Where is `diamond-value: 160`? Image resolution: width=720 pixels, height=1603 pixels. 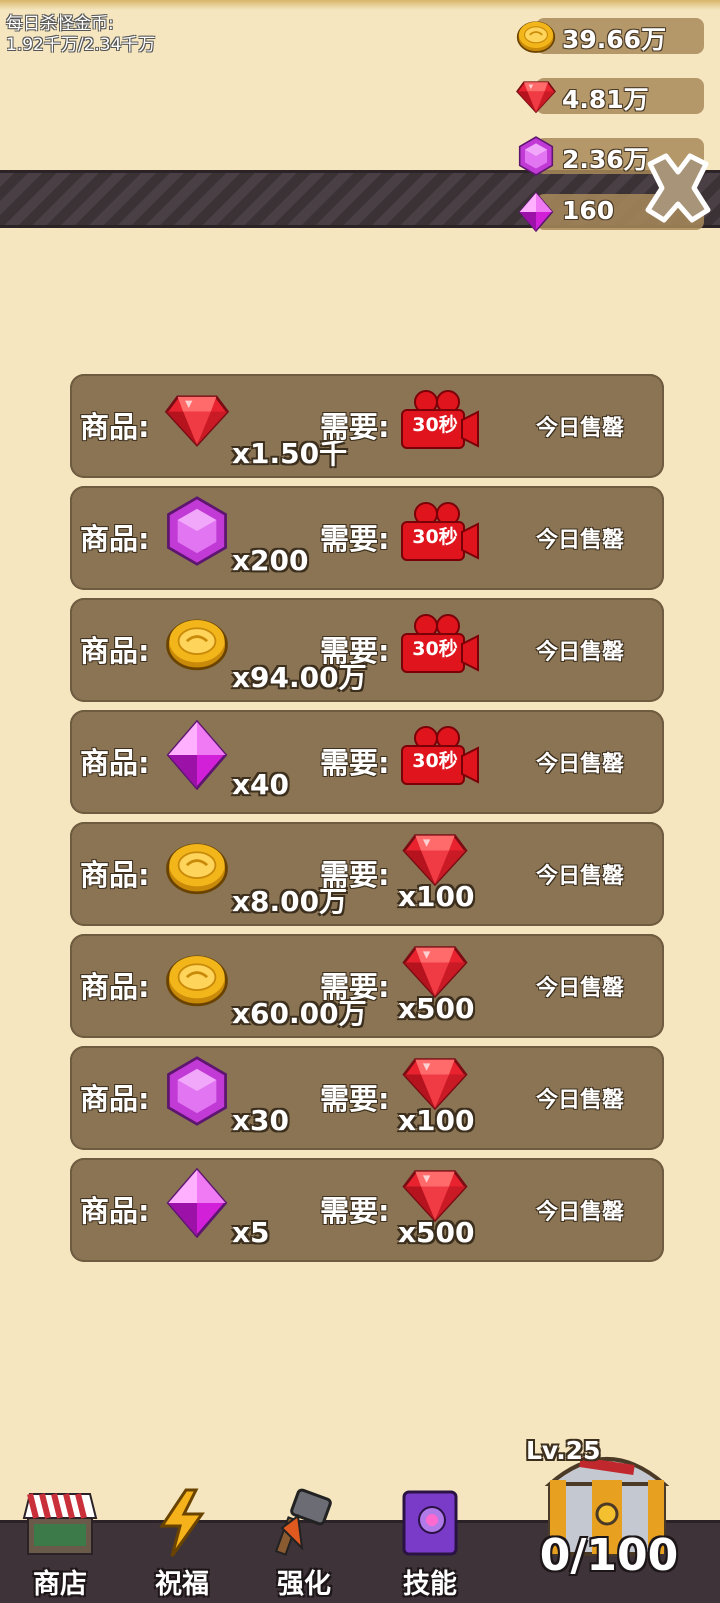
diamond-value: 160 is located at coordinates (588, 210).